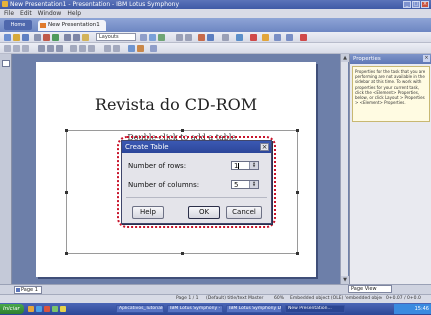 This screenshot has width=431, height=315. I want to click on new-icon, so click(7, 37).